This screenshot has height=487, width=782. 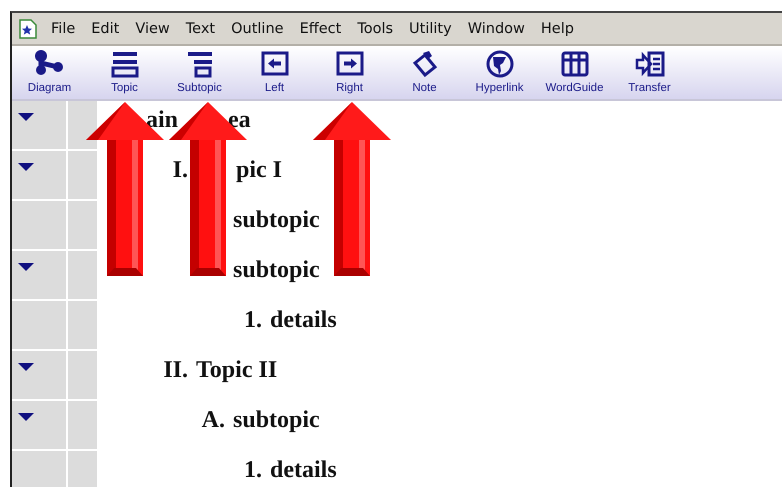 What do you see at coordinates (201, 28) in the screenshot?
I see `menu-item: Text` at bounding box center [201, 28].